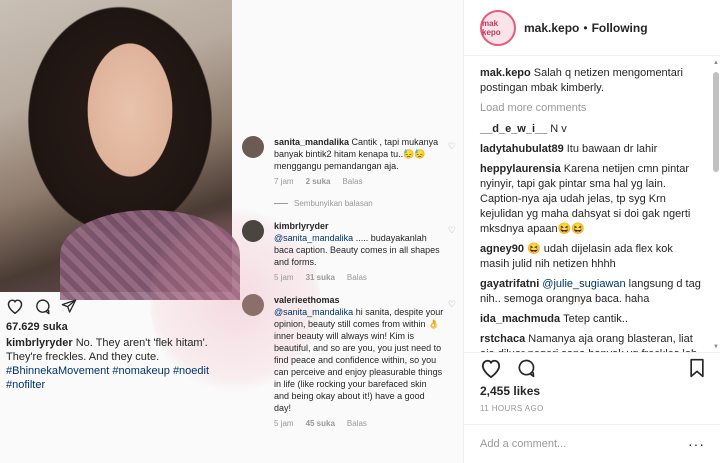 This screenshot has width=720, height=463. Describe the element at coordinates (15, 306) in the screenshot. I see `heart-icon` at that location.